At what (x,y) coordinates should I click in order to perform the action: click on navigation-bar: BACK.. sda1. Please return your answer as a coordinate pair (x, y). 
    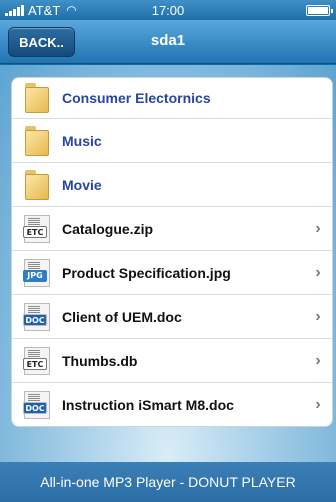
    Looking at the image, I should click on (168, 42).